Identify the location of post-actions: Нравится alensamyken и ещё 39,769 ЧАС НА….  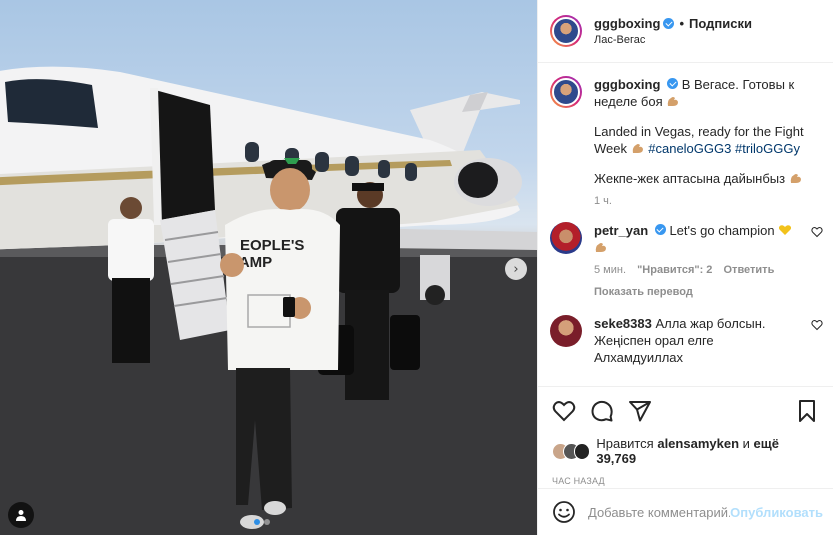
(685, 436).